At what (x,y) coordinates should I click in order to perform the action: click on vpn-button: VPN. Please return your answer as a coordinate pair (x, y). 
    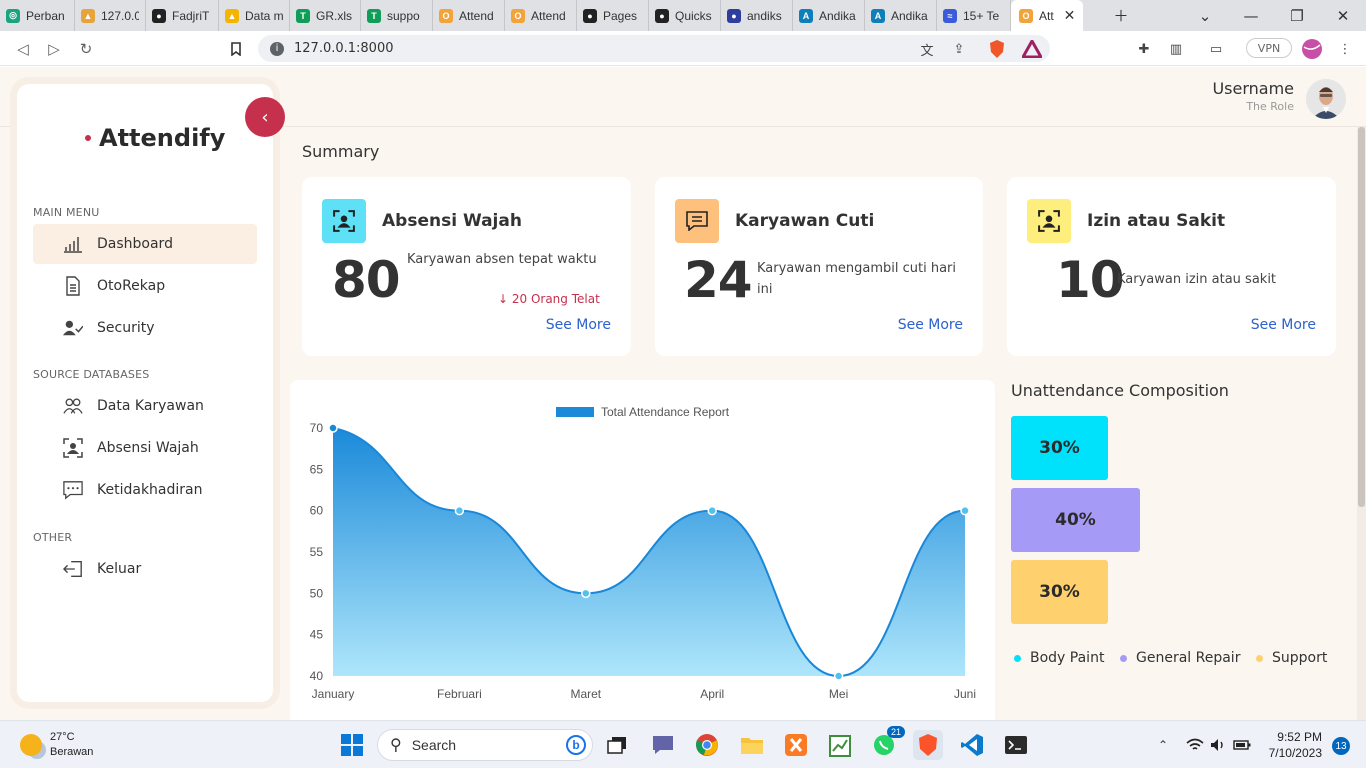
    Looking at the image, I should click on (1269, 48).